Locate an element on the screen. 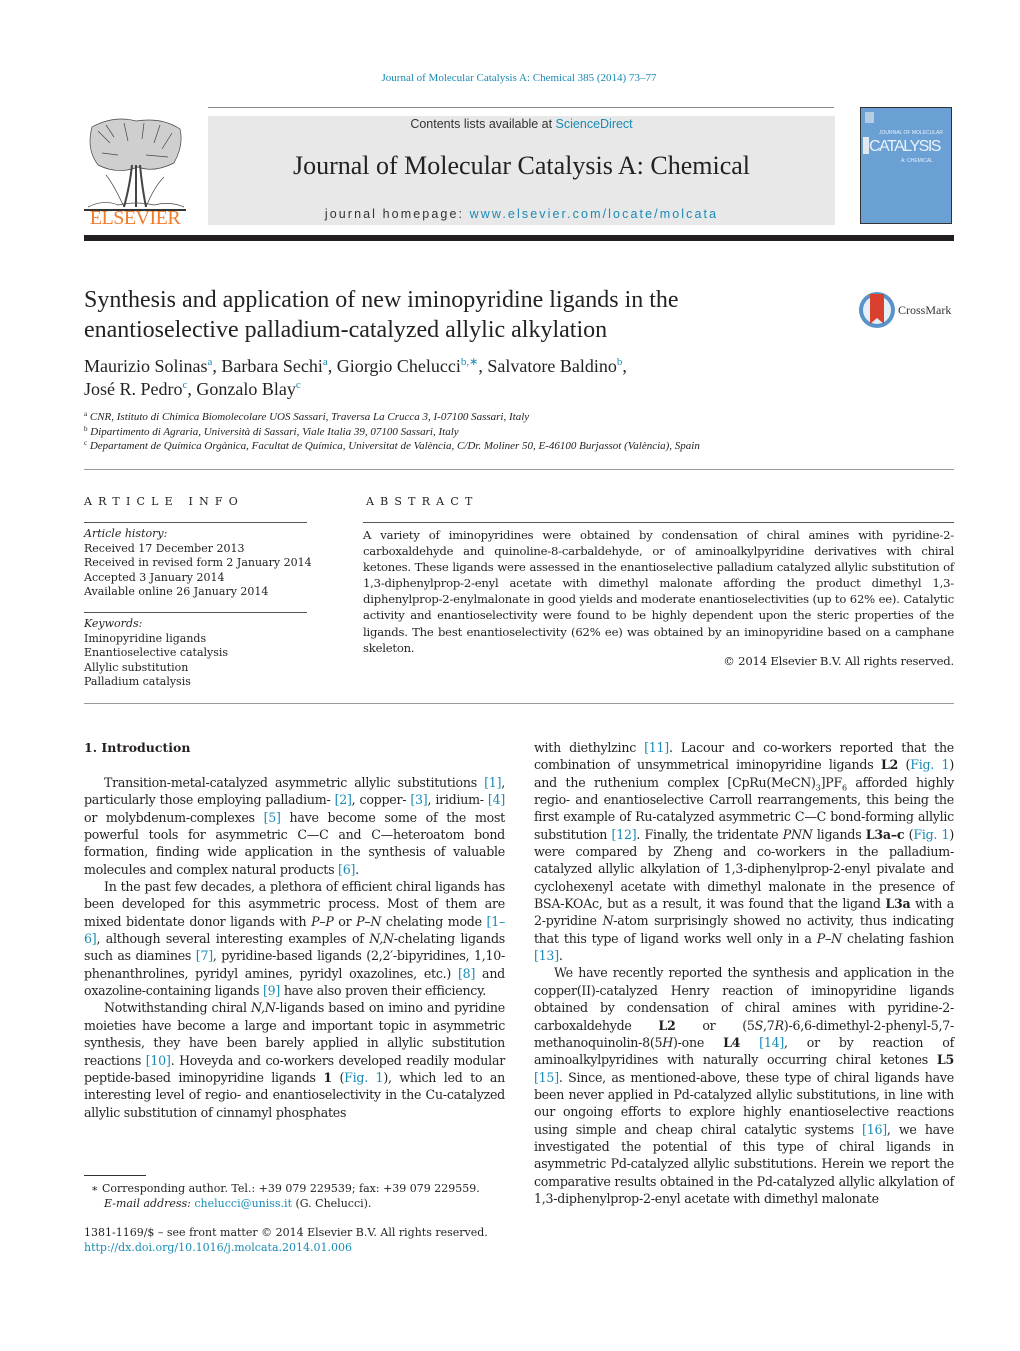  reference-link: [2] is located at coordinates (343, 799).